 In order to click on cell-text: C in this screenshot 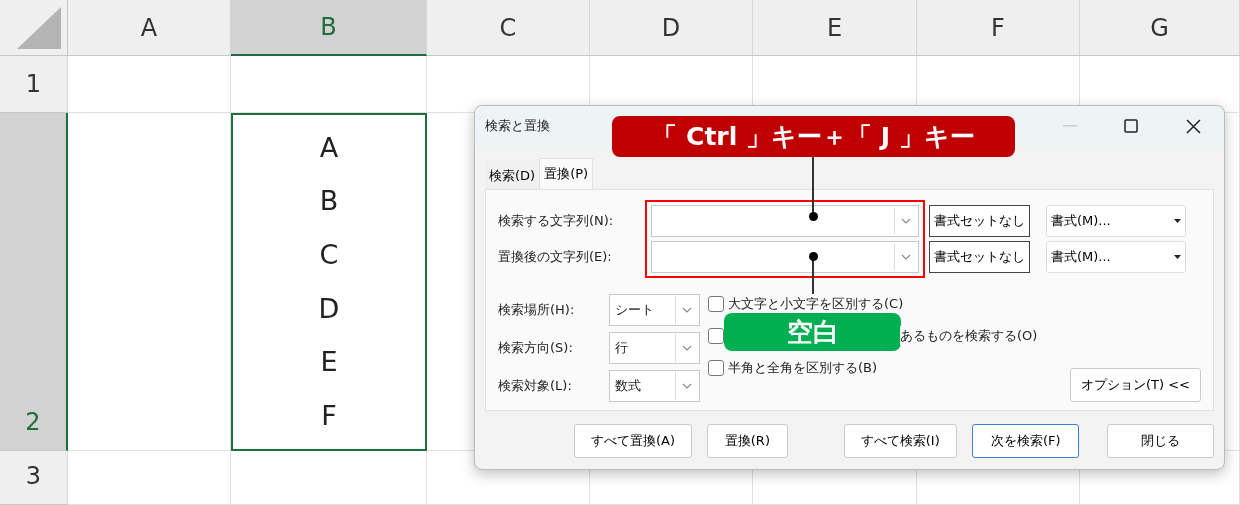, I will do `click(329, 254)`.